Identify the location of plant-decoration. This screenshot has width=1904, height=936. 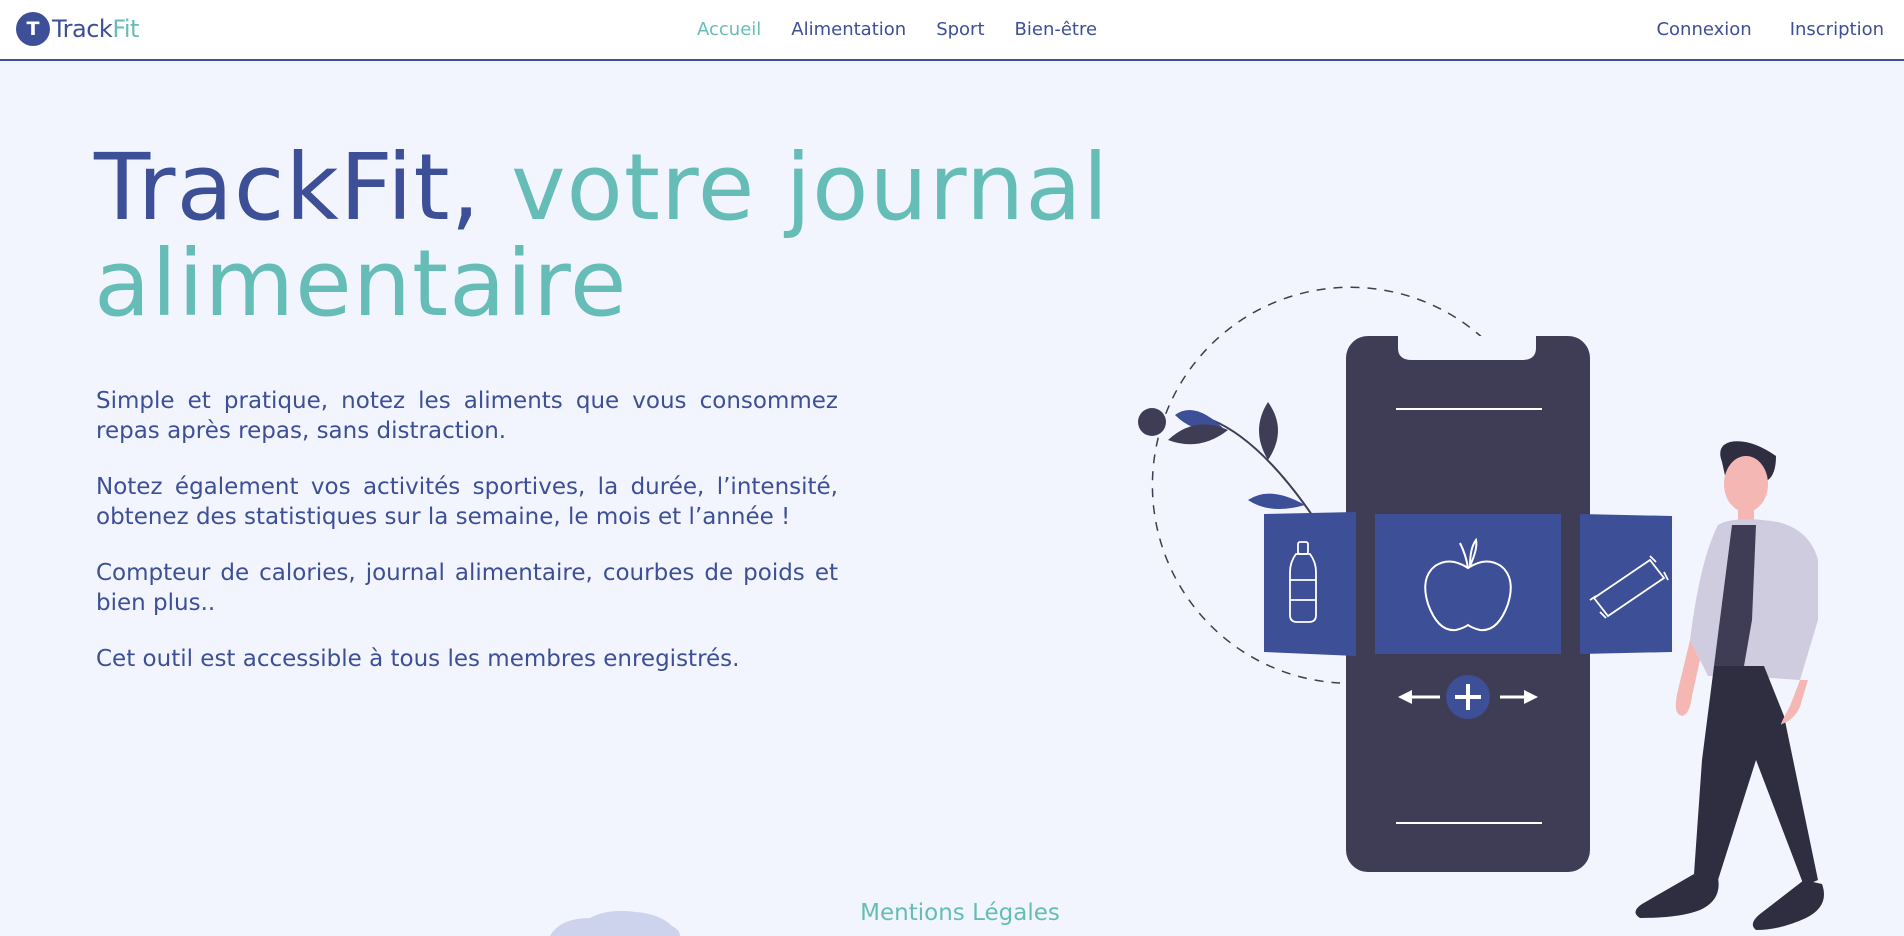
(1240, 459).